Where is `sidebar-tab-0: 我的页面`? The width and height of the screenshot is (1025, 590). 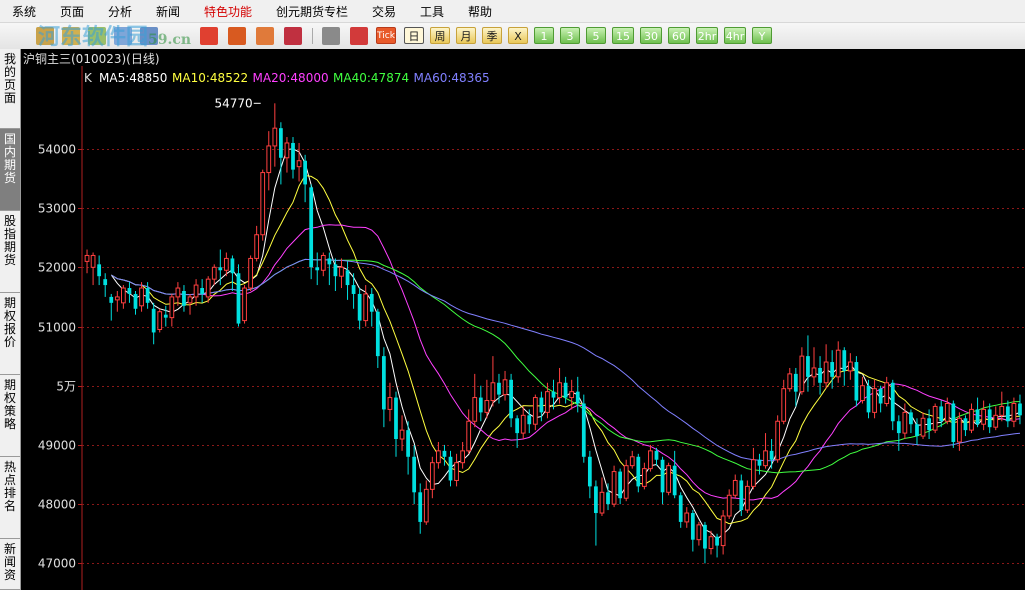 sidebar-tab-0: 我的页面 is located at coordinates (10, 89).